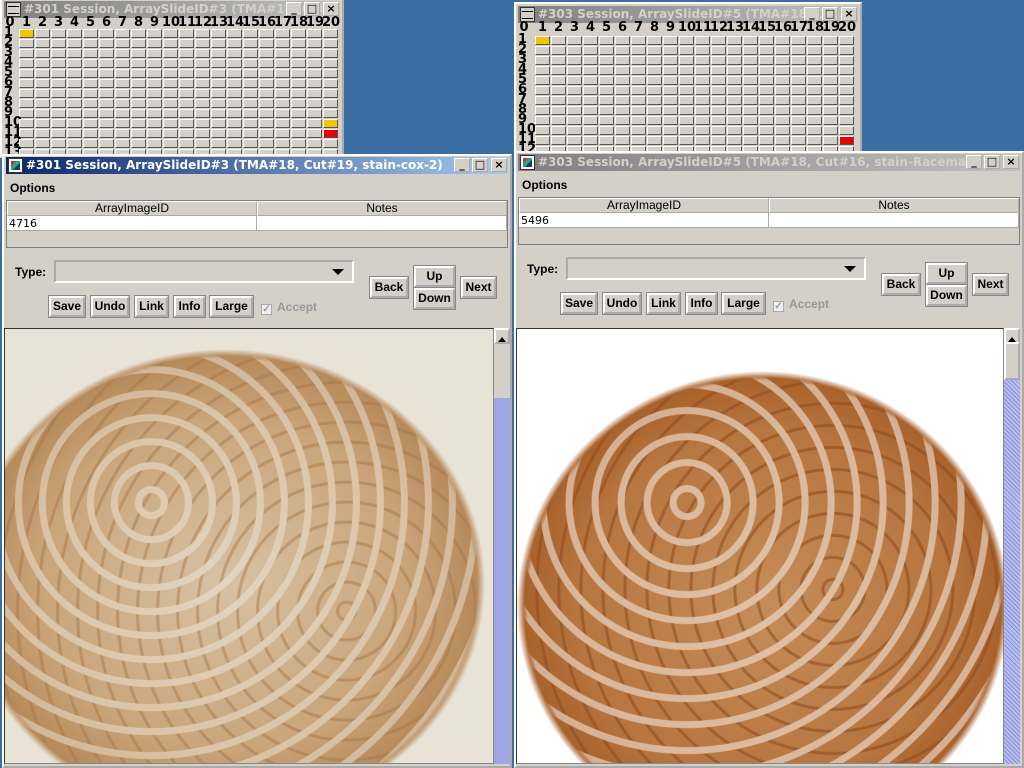  I want to click on column-header-arrayimageid: ArrayImageID, so click(644, 205).